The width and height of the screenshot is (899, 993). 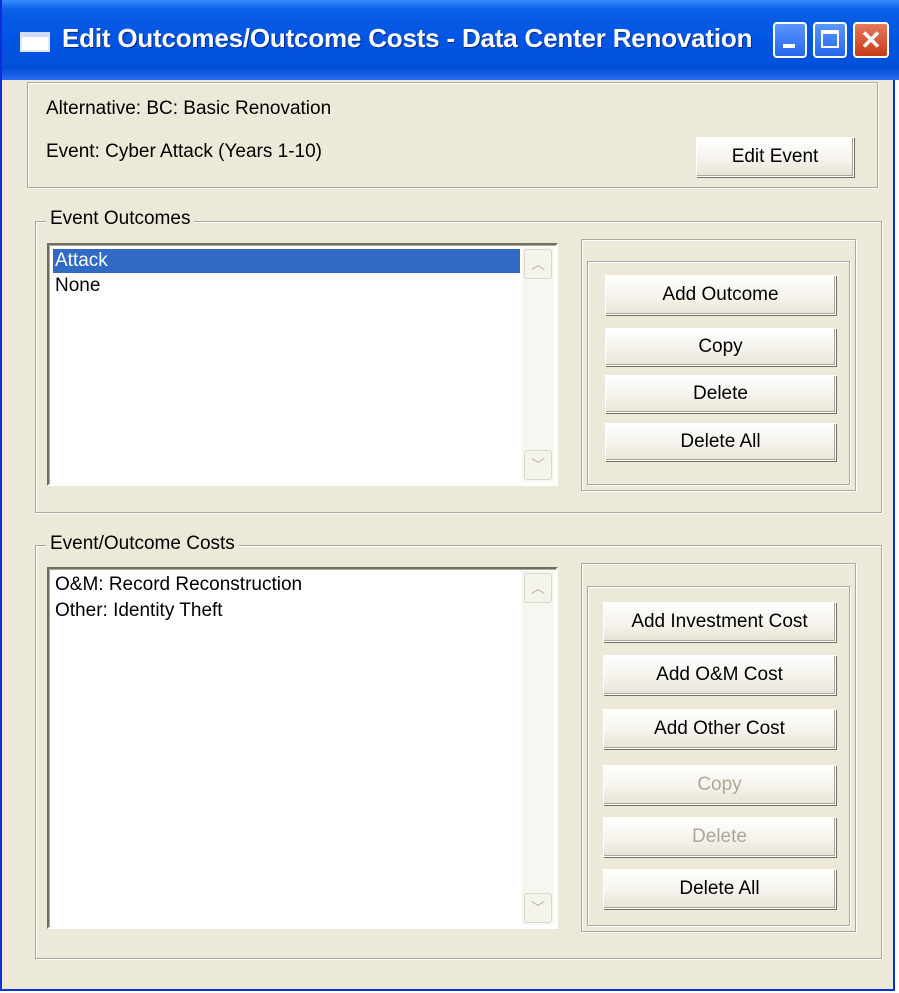 I want to click on delete-all-outcomes-button: Delete All, so click(x=720, y=442).